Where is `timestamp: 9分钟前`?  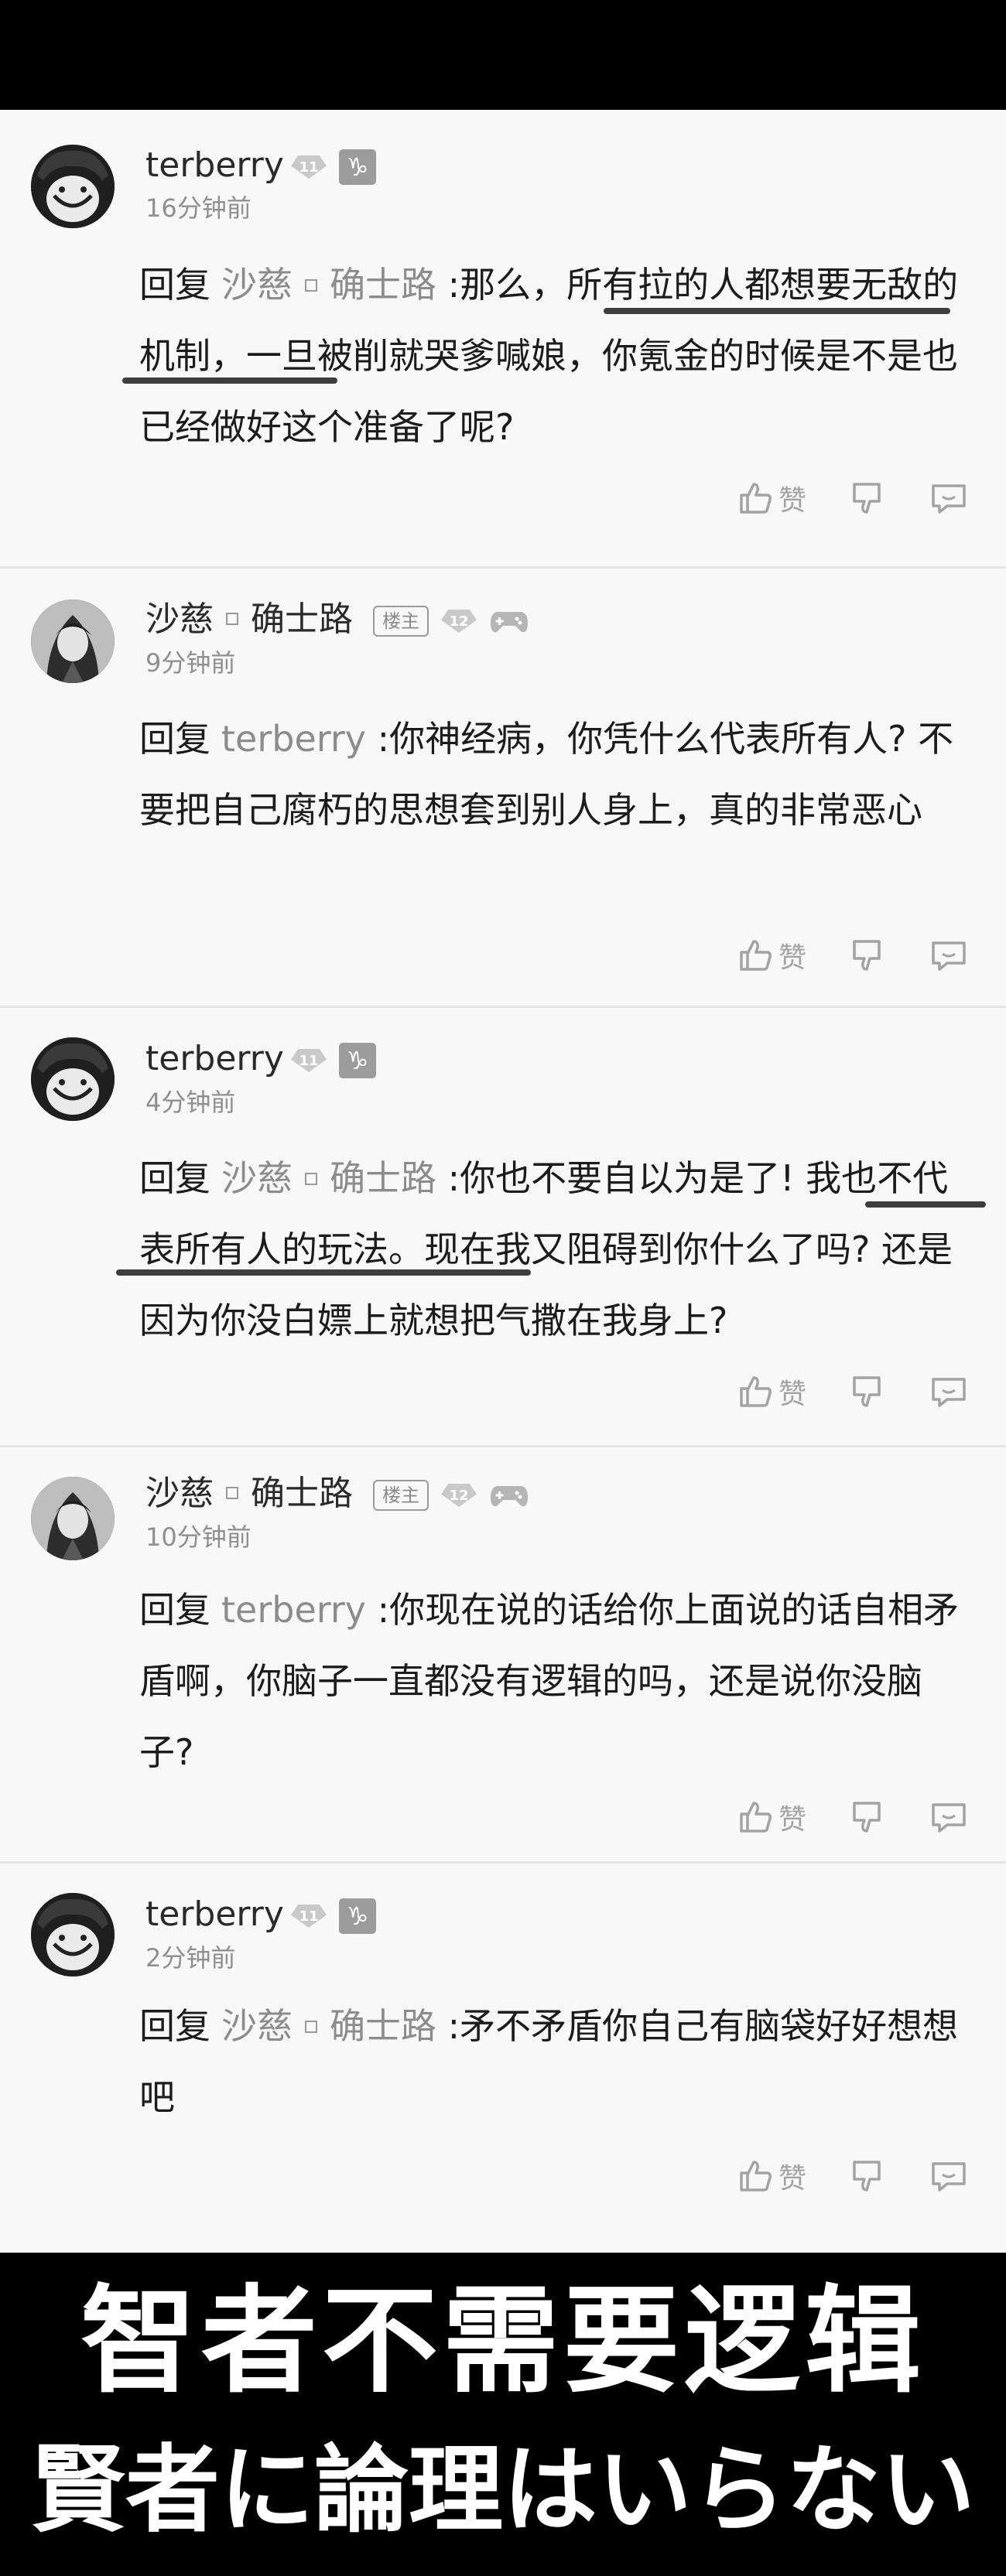
timestamp: 9分钟前 is located at coordinates (191, 663).